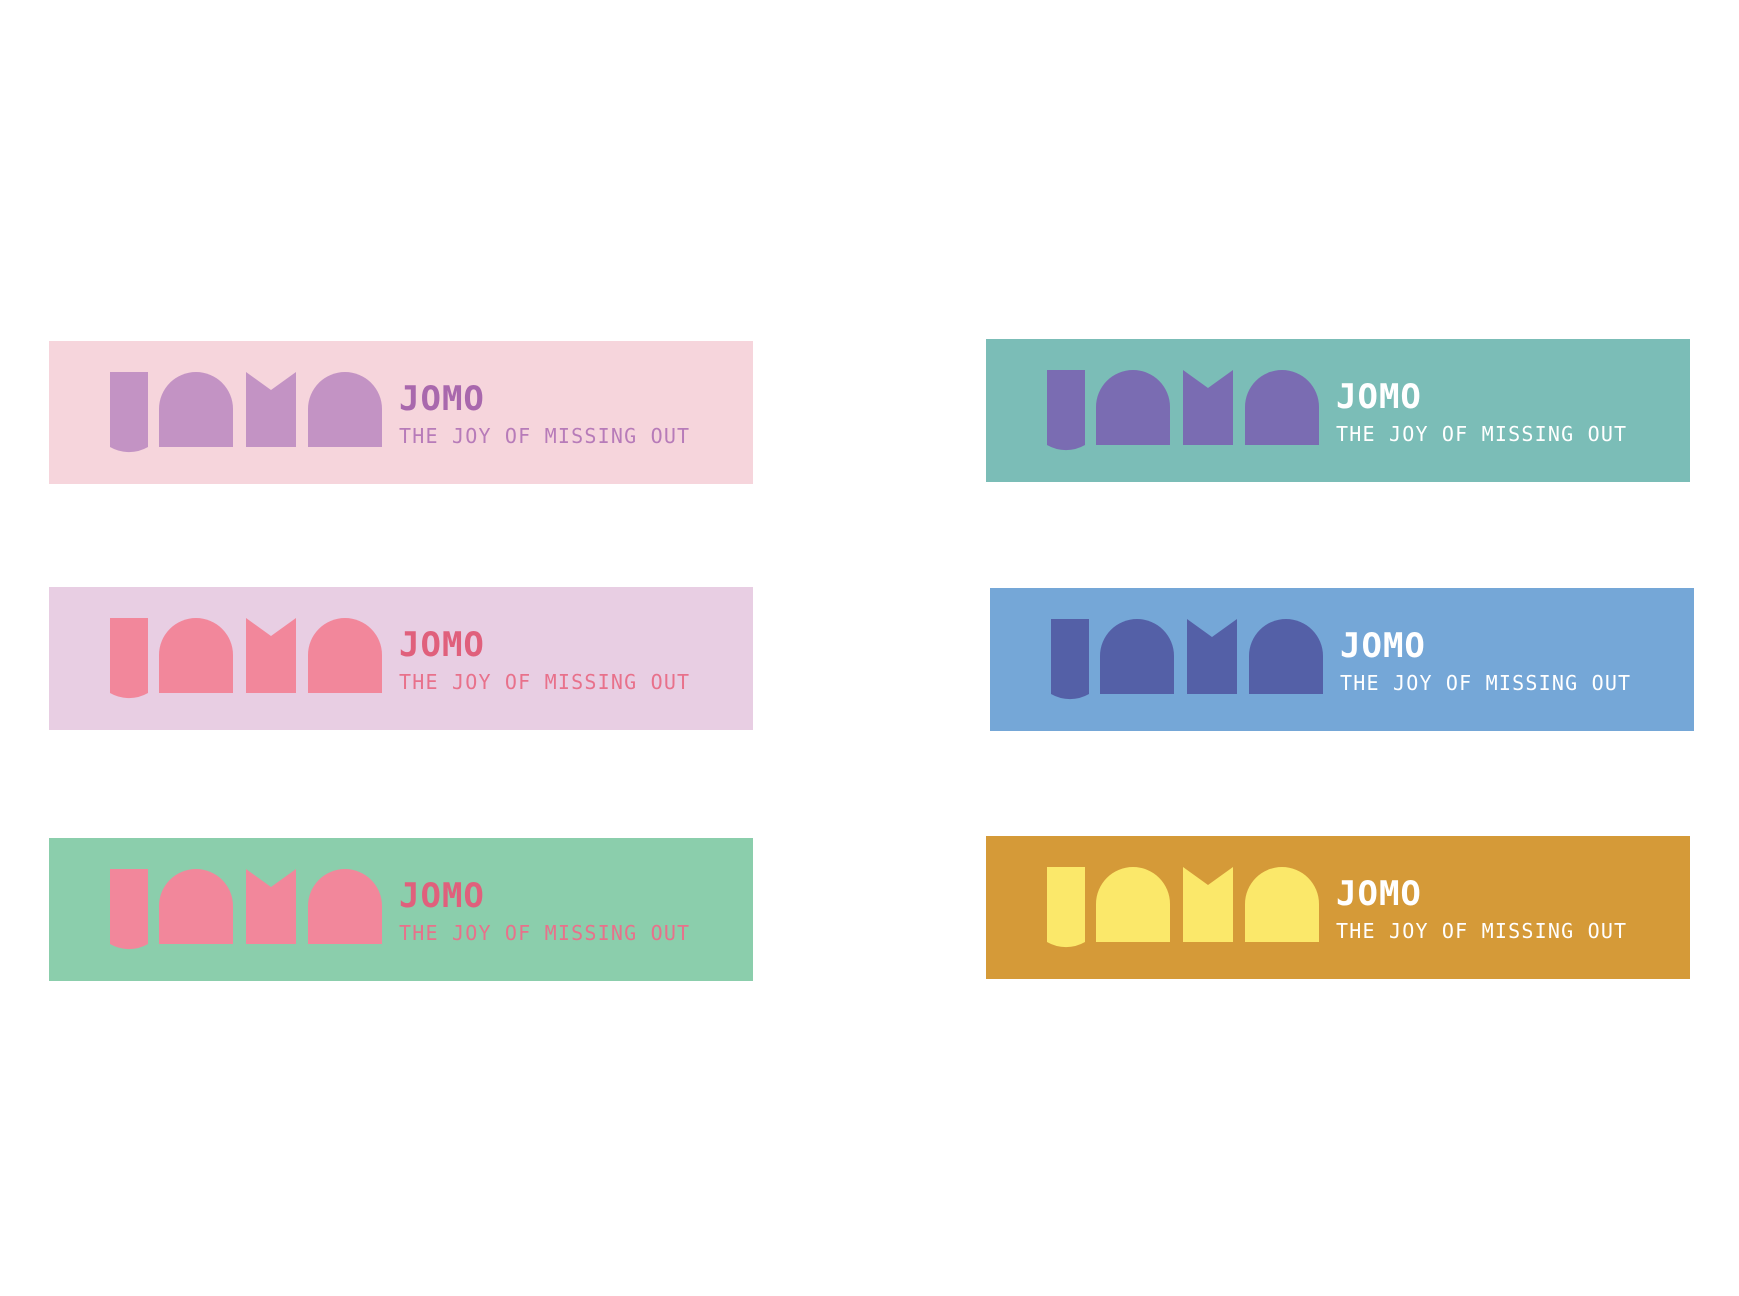  I want to click on banner-pink-purple: JOMO THE JOY OF MISSING OUT, so click(401, 412).